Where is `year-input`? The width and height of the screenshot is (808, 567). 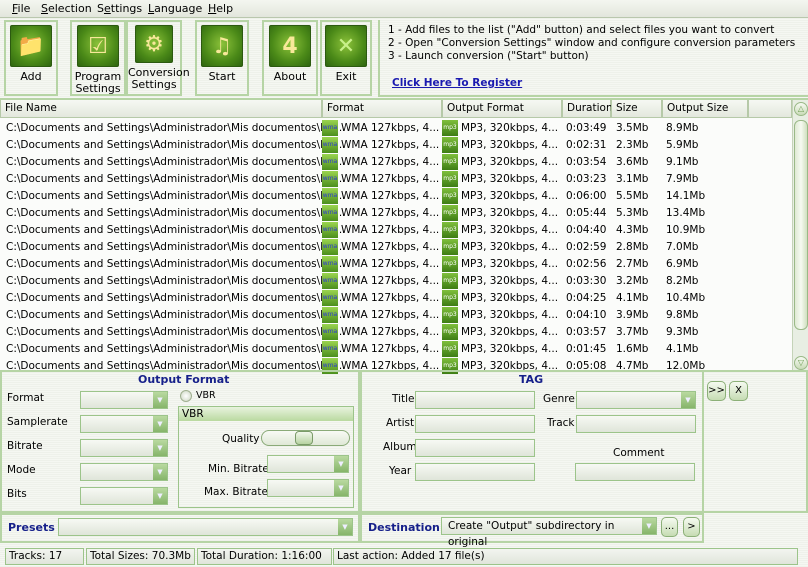
year-input is located at coordinates (475, 472).